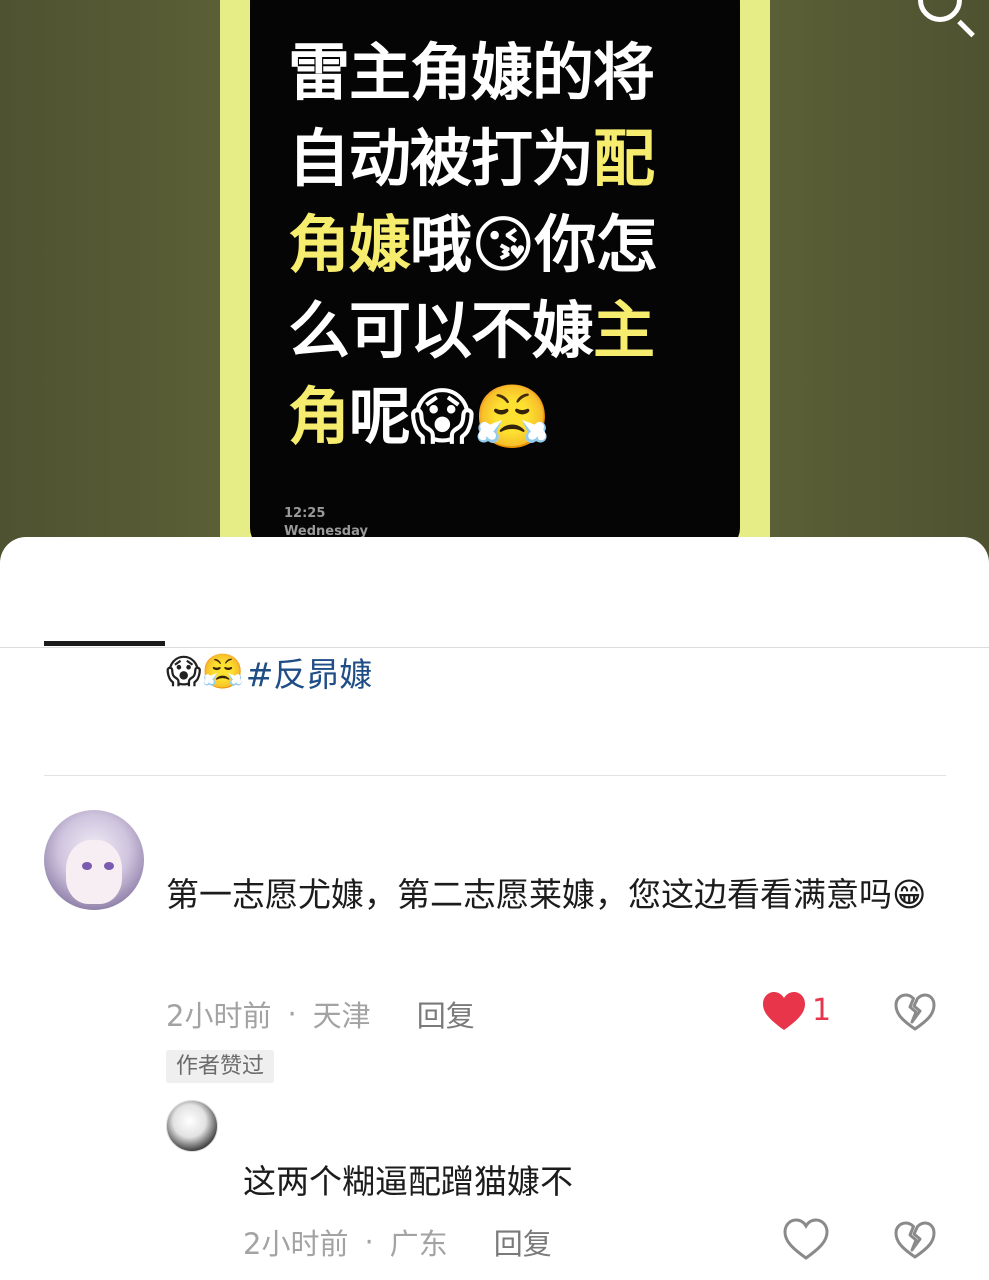  What do you see at coordinates (418, 1244) in the screenshot?
I see `reply-location: 广东` at bounding box center [418, 1244].